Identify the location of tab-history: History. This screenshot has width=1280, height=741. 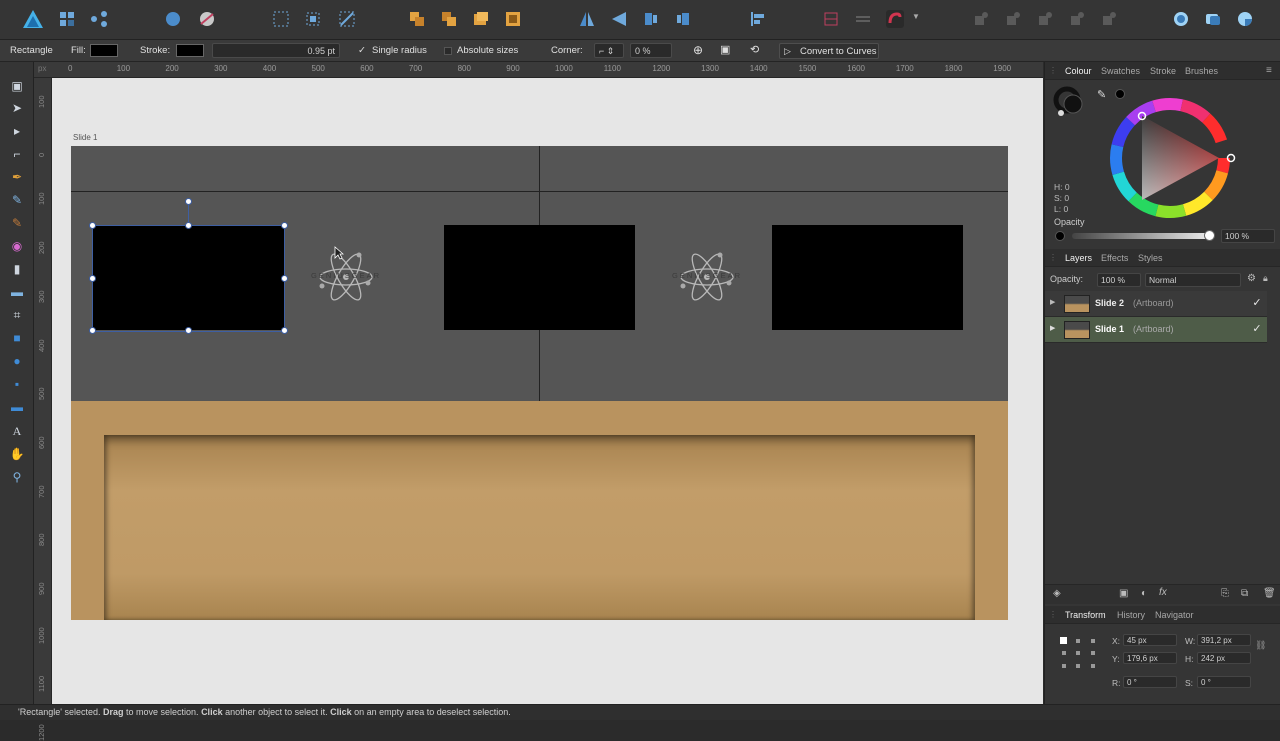
(1131, 615).